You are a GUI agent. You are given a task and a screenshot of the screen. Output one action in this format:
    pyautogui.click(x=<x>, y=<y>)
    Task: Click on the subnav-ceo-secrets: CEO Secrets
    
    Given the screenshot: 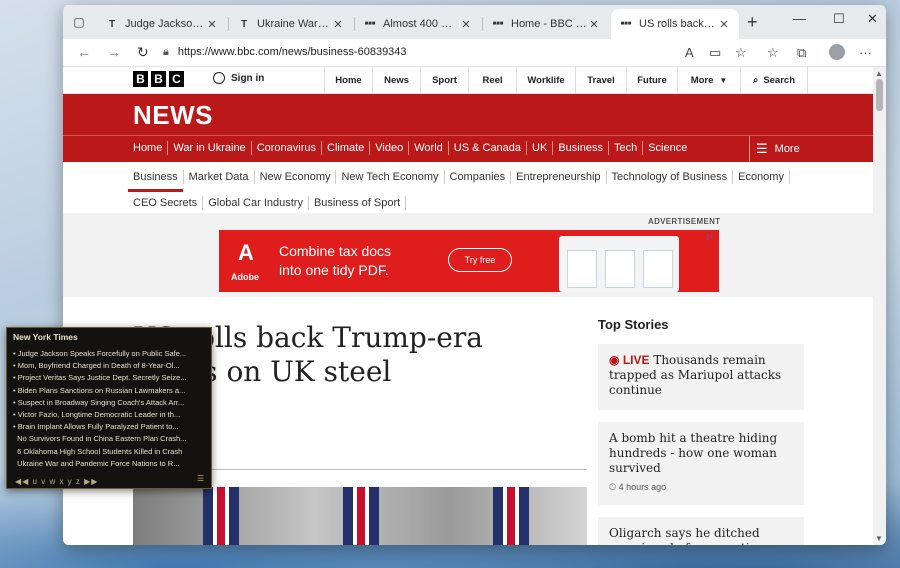 What is the action you would take?
    pyautogui.click(x=166, y=203)
    